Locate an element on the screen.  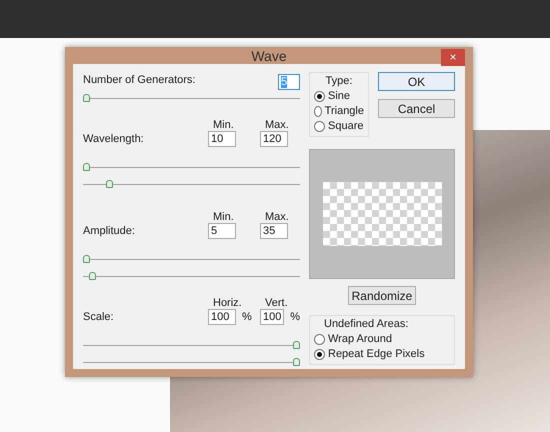
field-label: Number of Generators: is located at coordinates (139, 80).